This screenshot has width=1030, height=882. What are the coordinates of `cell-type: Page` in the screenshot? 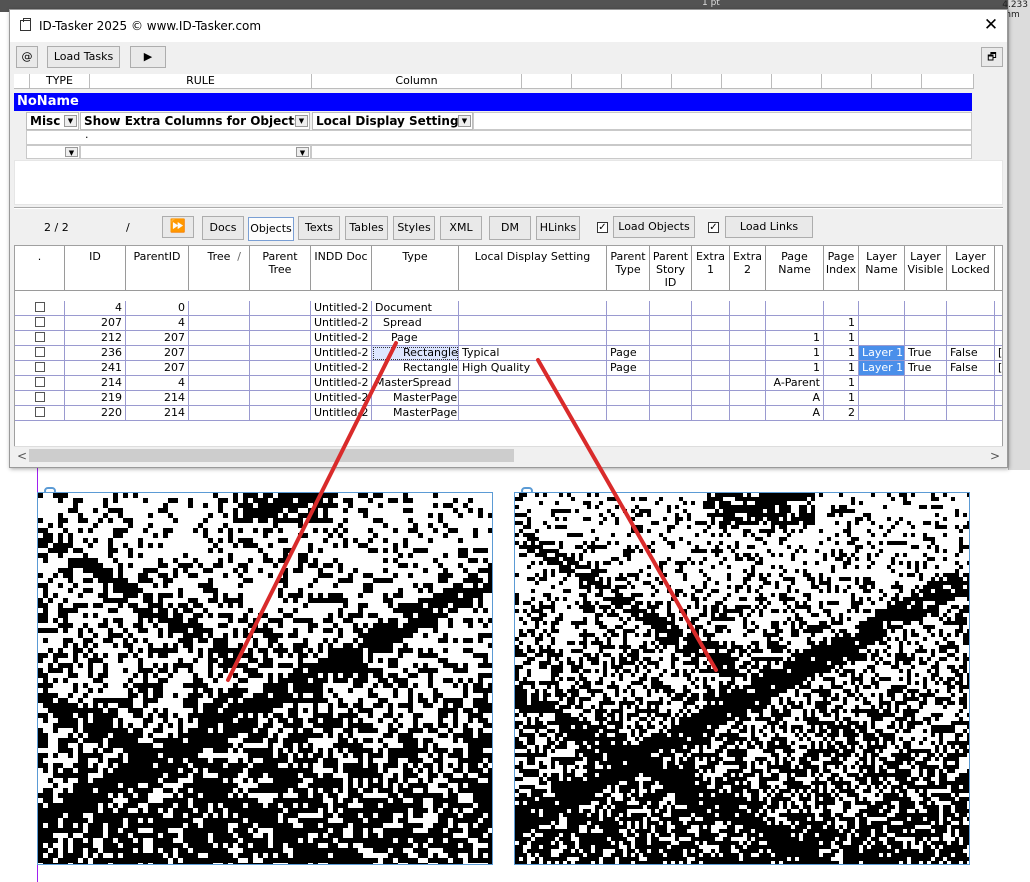 It's located at (415, 338).